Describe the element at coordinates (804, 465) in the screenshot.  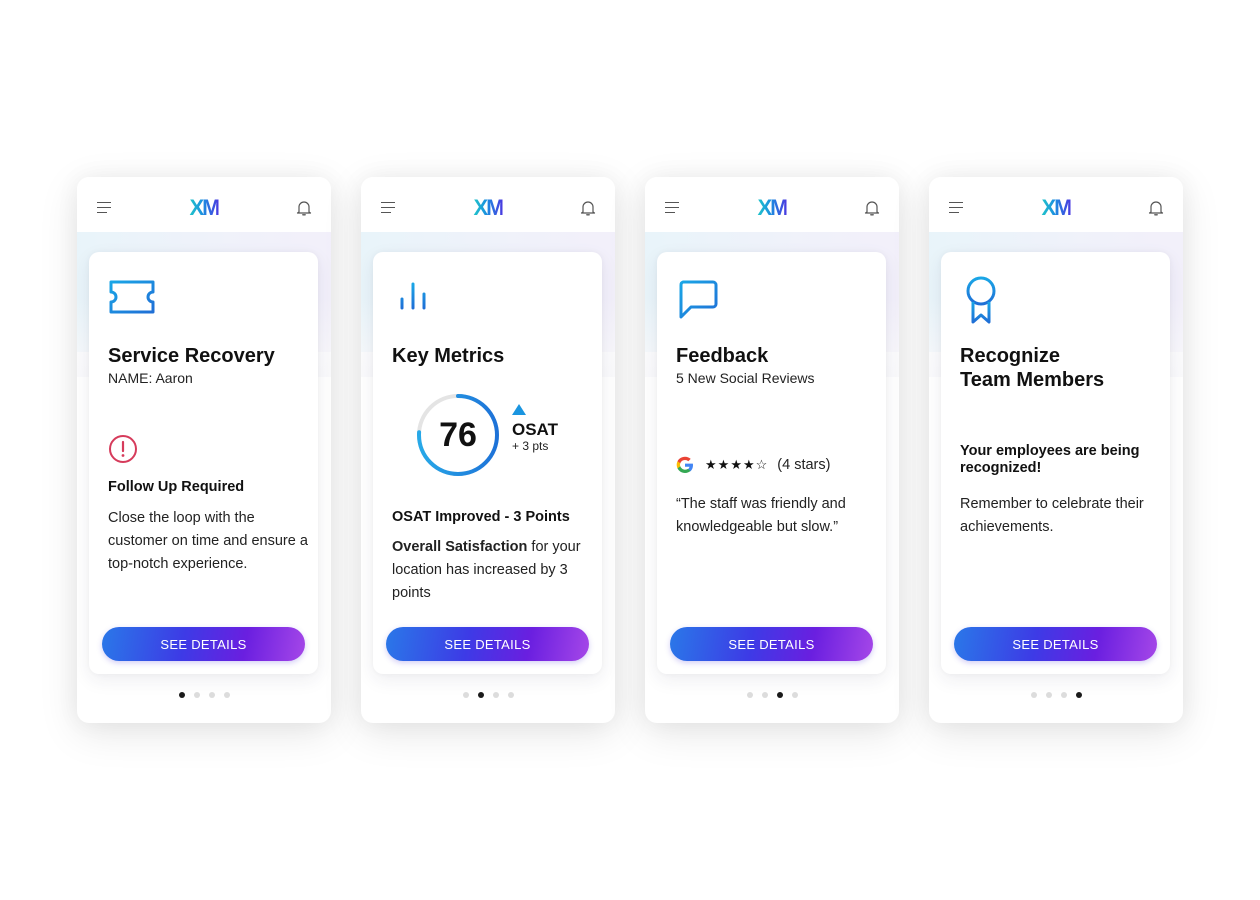
I see `rating-label: (4 stars)` at that location.